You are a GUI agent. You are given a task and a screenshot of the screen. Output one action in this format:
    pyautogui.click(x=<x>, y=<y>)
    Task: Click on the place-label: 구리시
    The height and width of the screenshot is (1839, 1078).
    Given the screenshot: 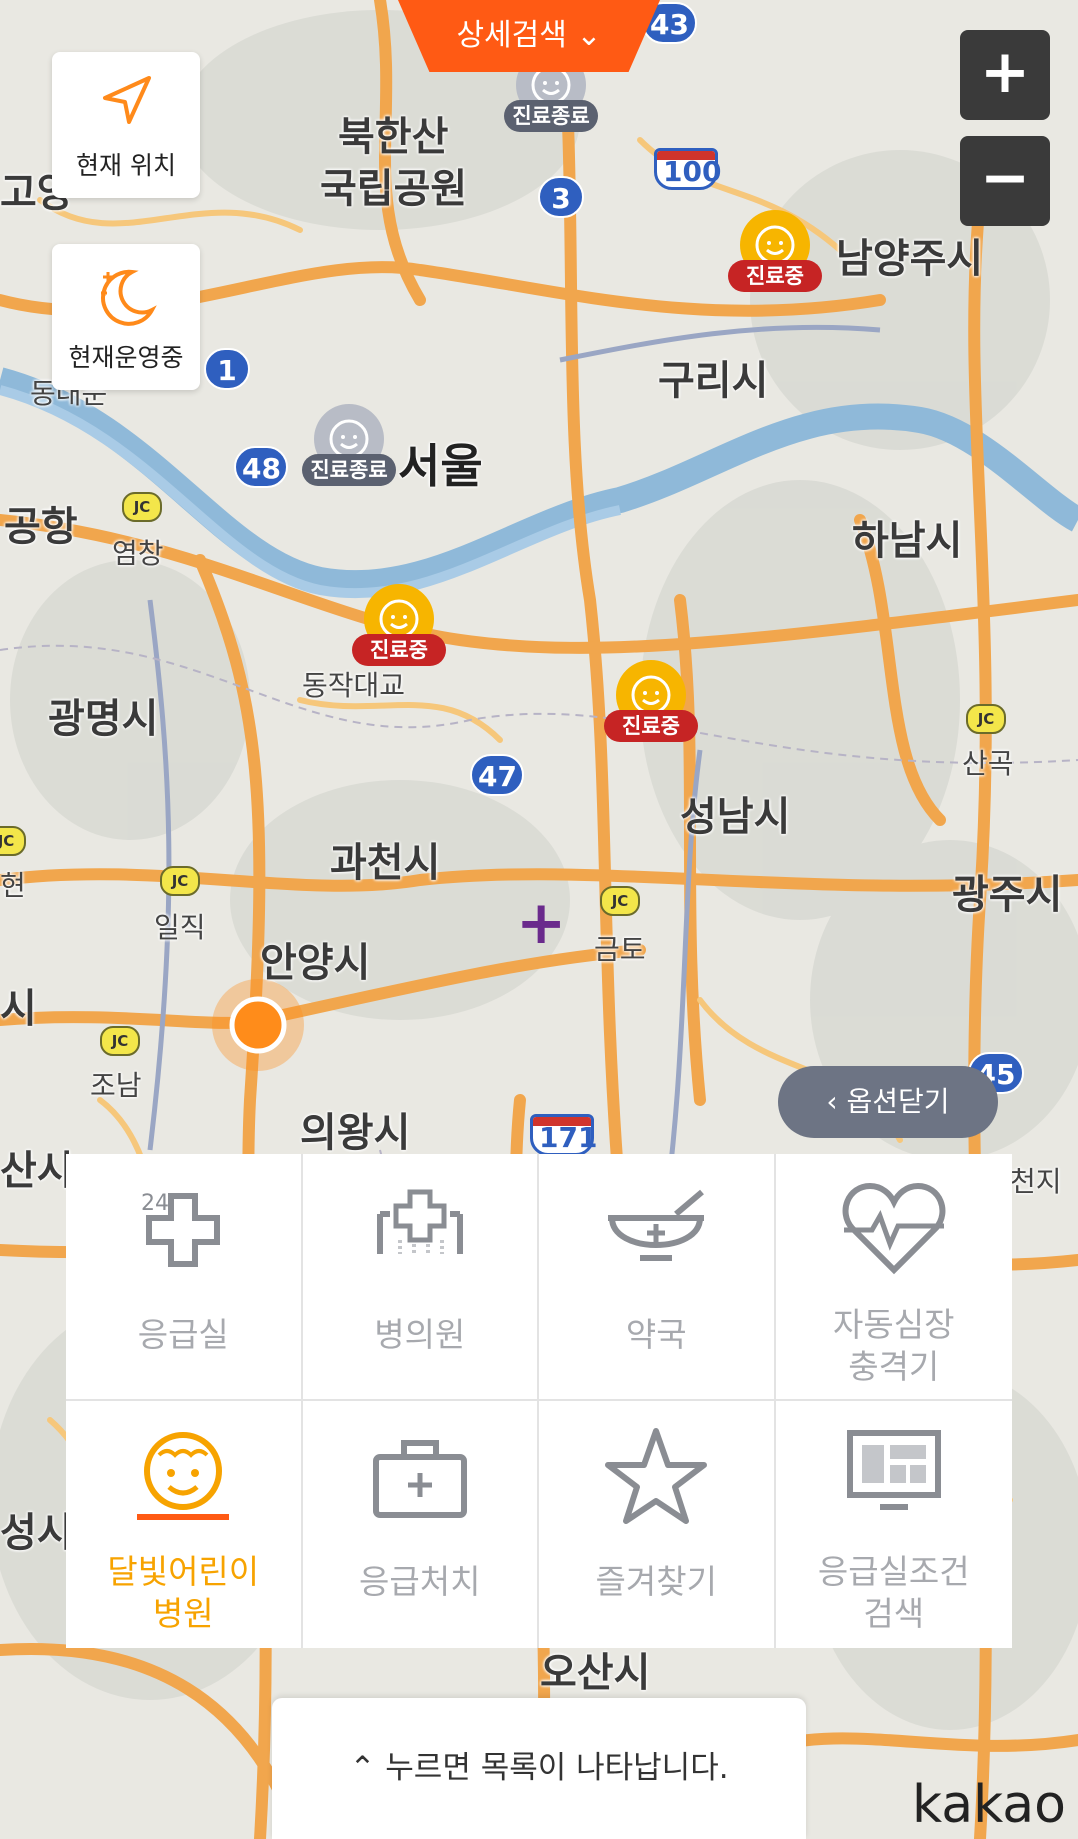 What is the action you would take?
    pyautogui.click(x=713, y=381)
    